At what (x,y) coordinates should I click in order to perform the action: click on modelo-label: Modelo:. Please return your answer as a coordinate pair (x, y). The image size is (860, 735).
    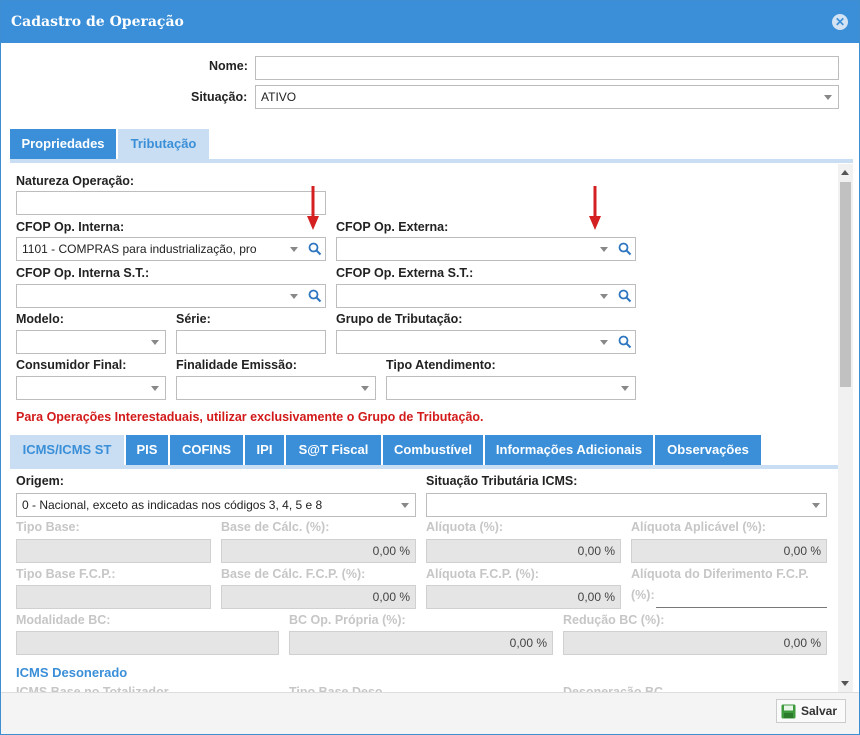
    Looking at the image, I should click on (40, 319).